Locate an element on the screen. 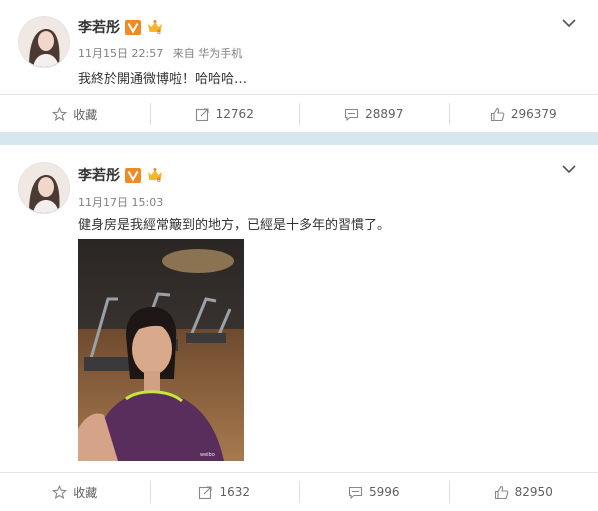 The width and height of the screenshot is (598, 511). action-bar: 收藏 1632 5996 82950 is located at coordinates (299, 491).